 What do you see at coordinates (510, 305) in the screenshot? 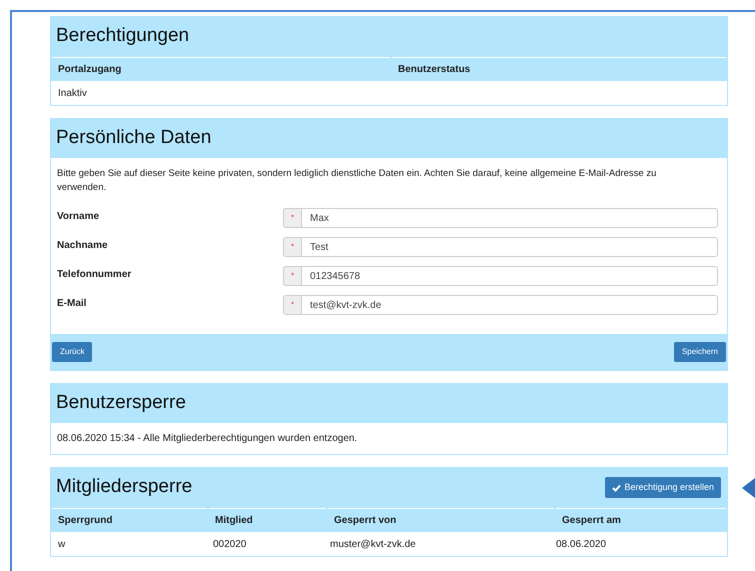
I see `input-field: test@kvt-zvk.de` at bounding box center [510, 305].